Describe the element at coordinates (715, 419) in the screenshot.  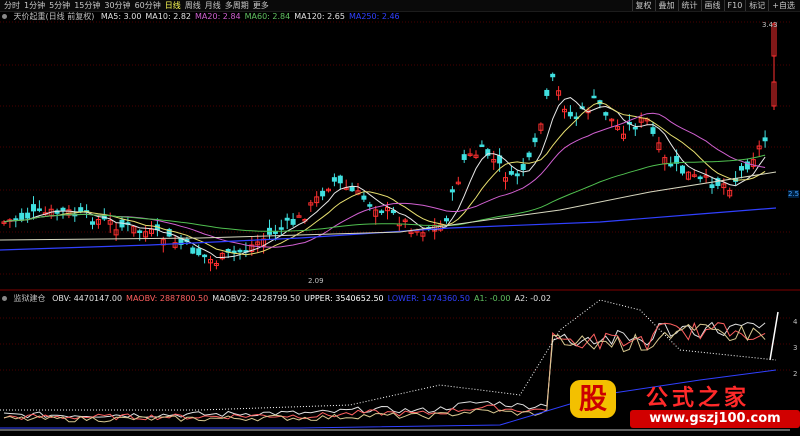
I see `logo-url: www.gszj100.com` at that location.